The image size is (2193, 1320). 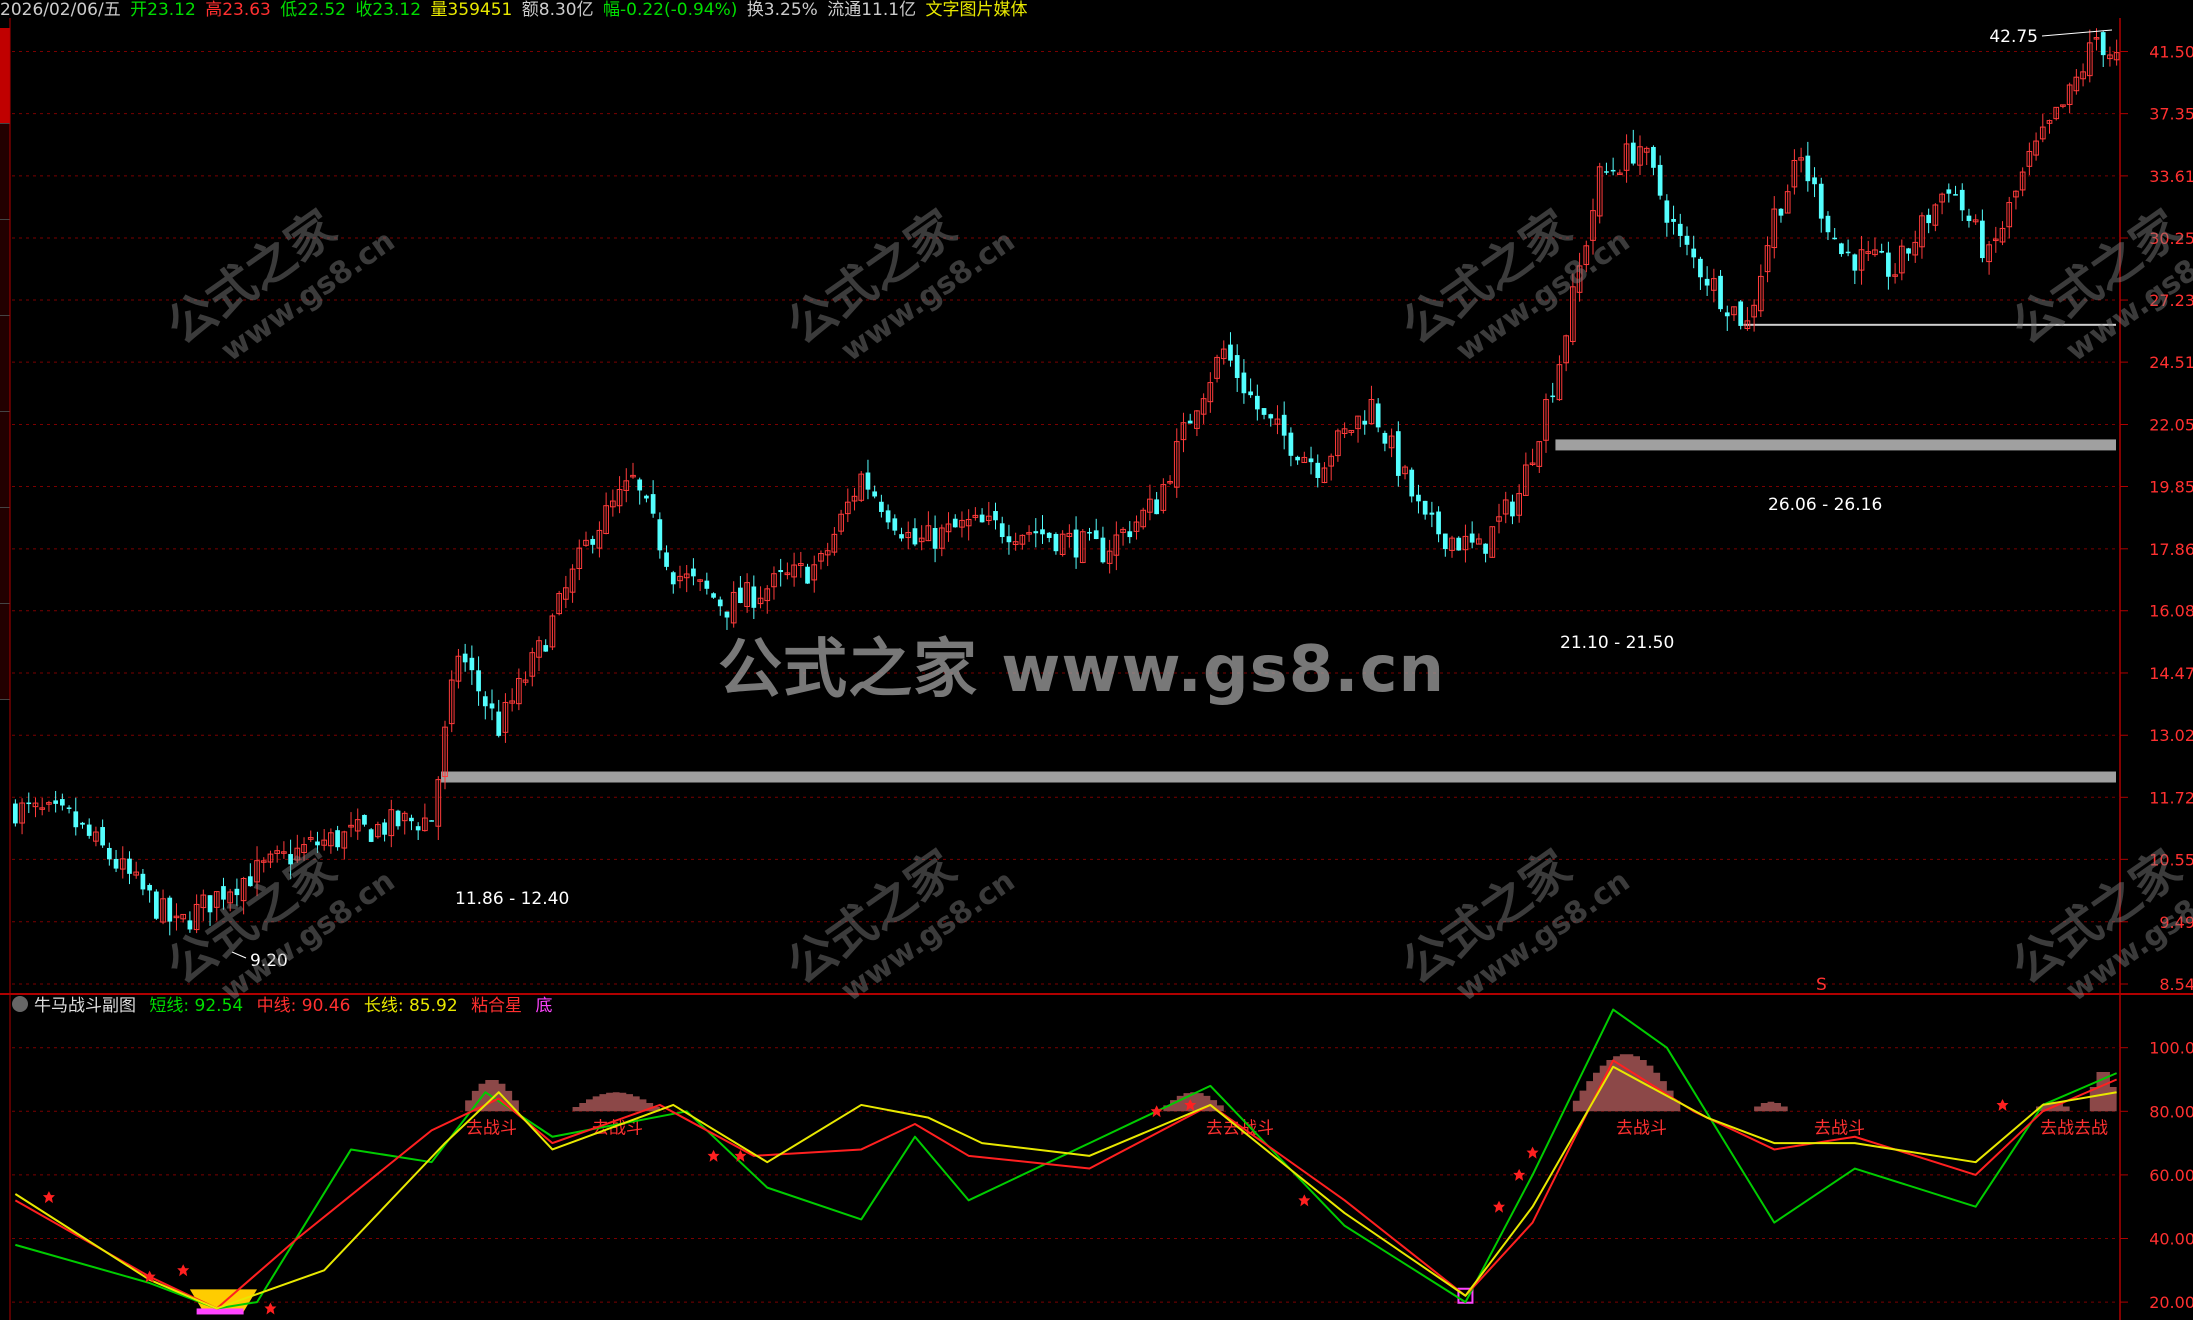 What do you see at coordinates (85, 1006) in the screenshot?
I see `indicator-title: 牛马战斗副图` at bounding box center [85, 1006].